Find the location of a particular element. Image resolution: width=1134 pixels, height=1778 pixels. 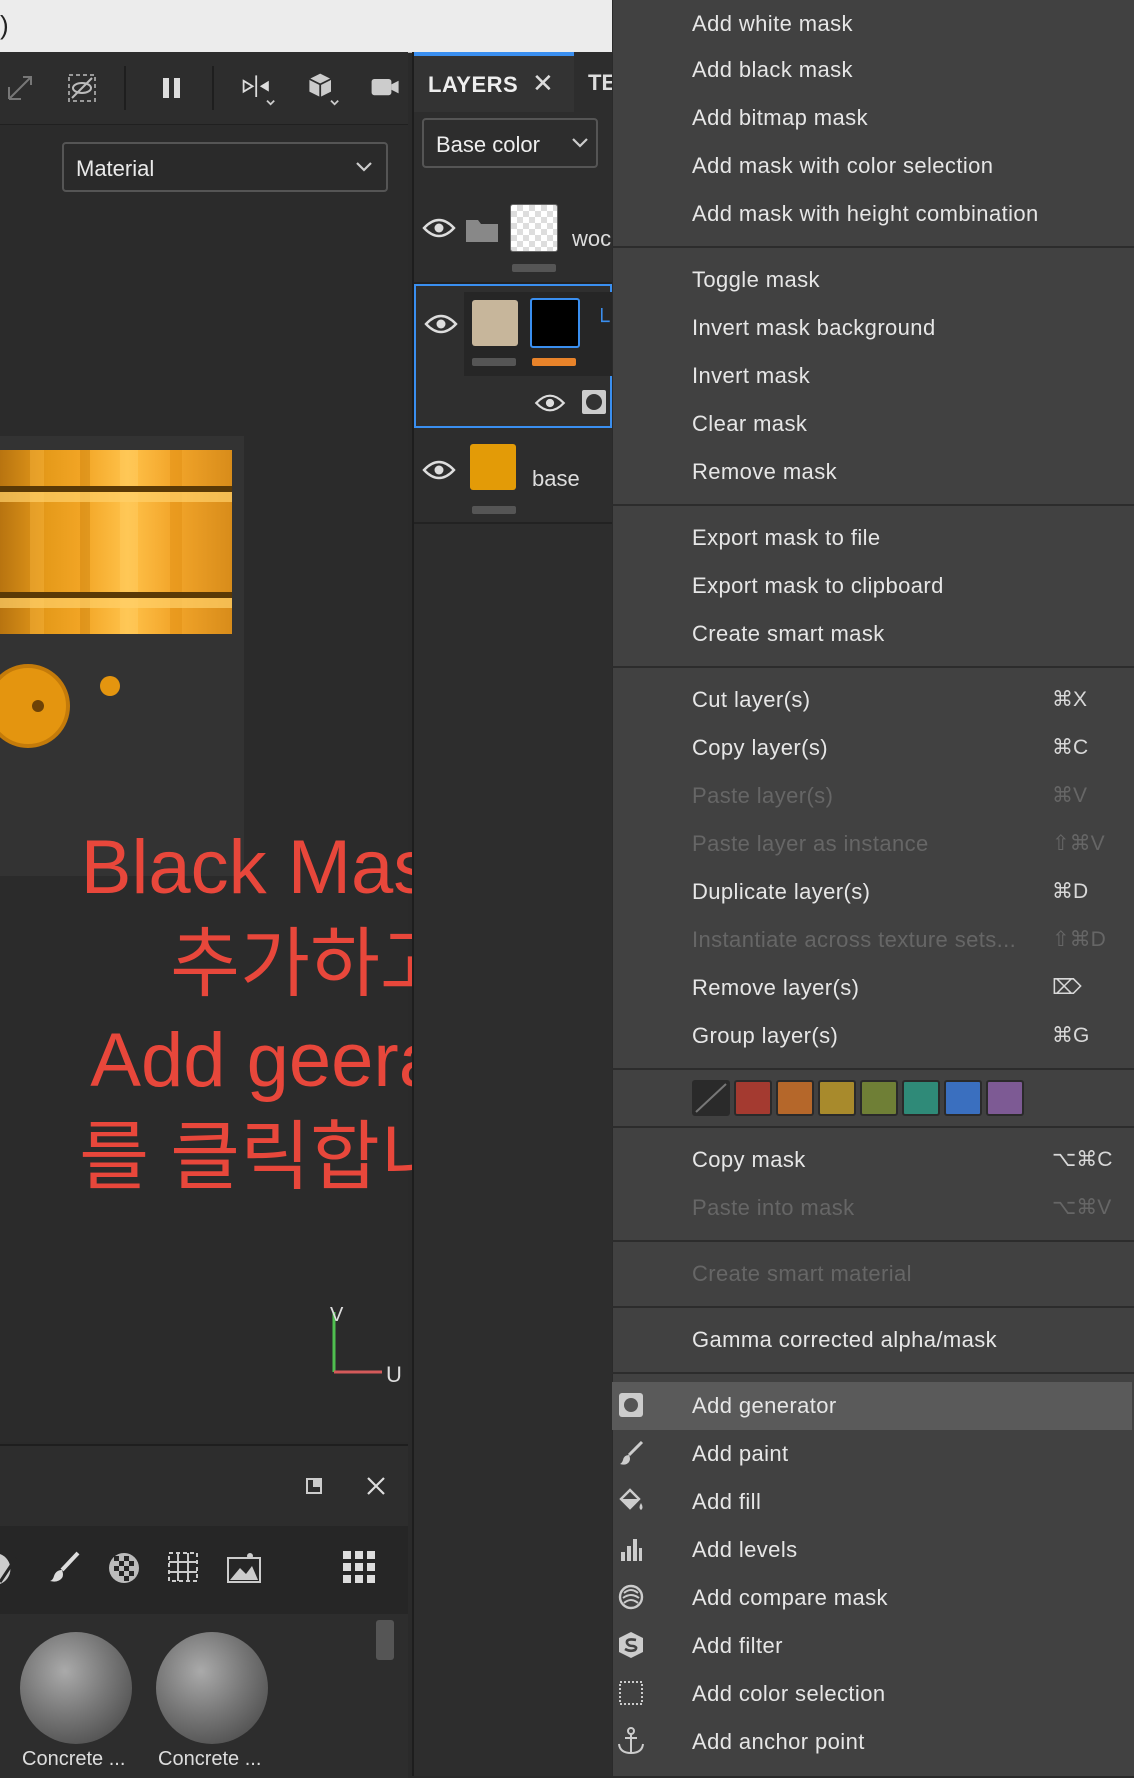

menu-item-add-white-mask: Add white mask is located at coordinates (872, 24).